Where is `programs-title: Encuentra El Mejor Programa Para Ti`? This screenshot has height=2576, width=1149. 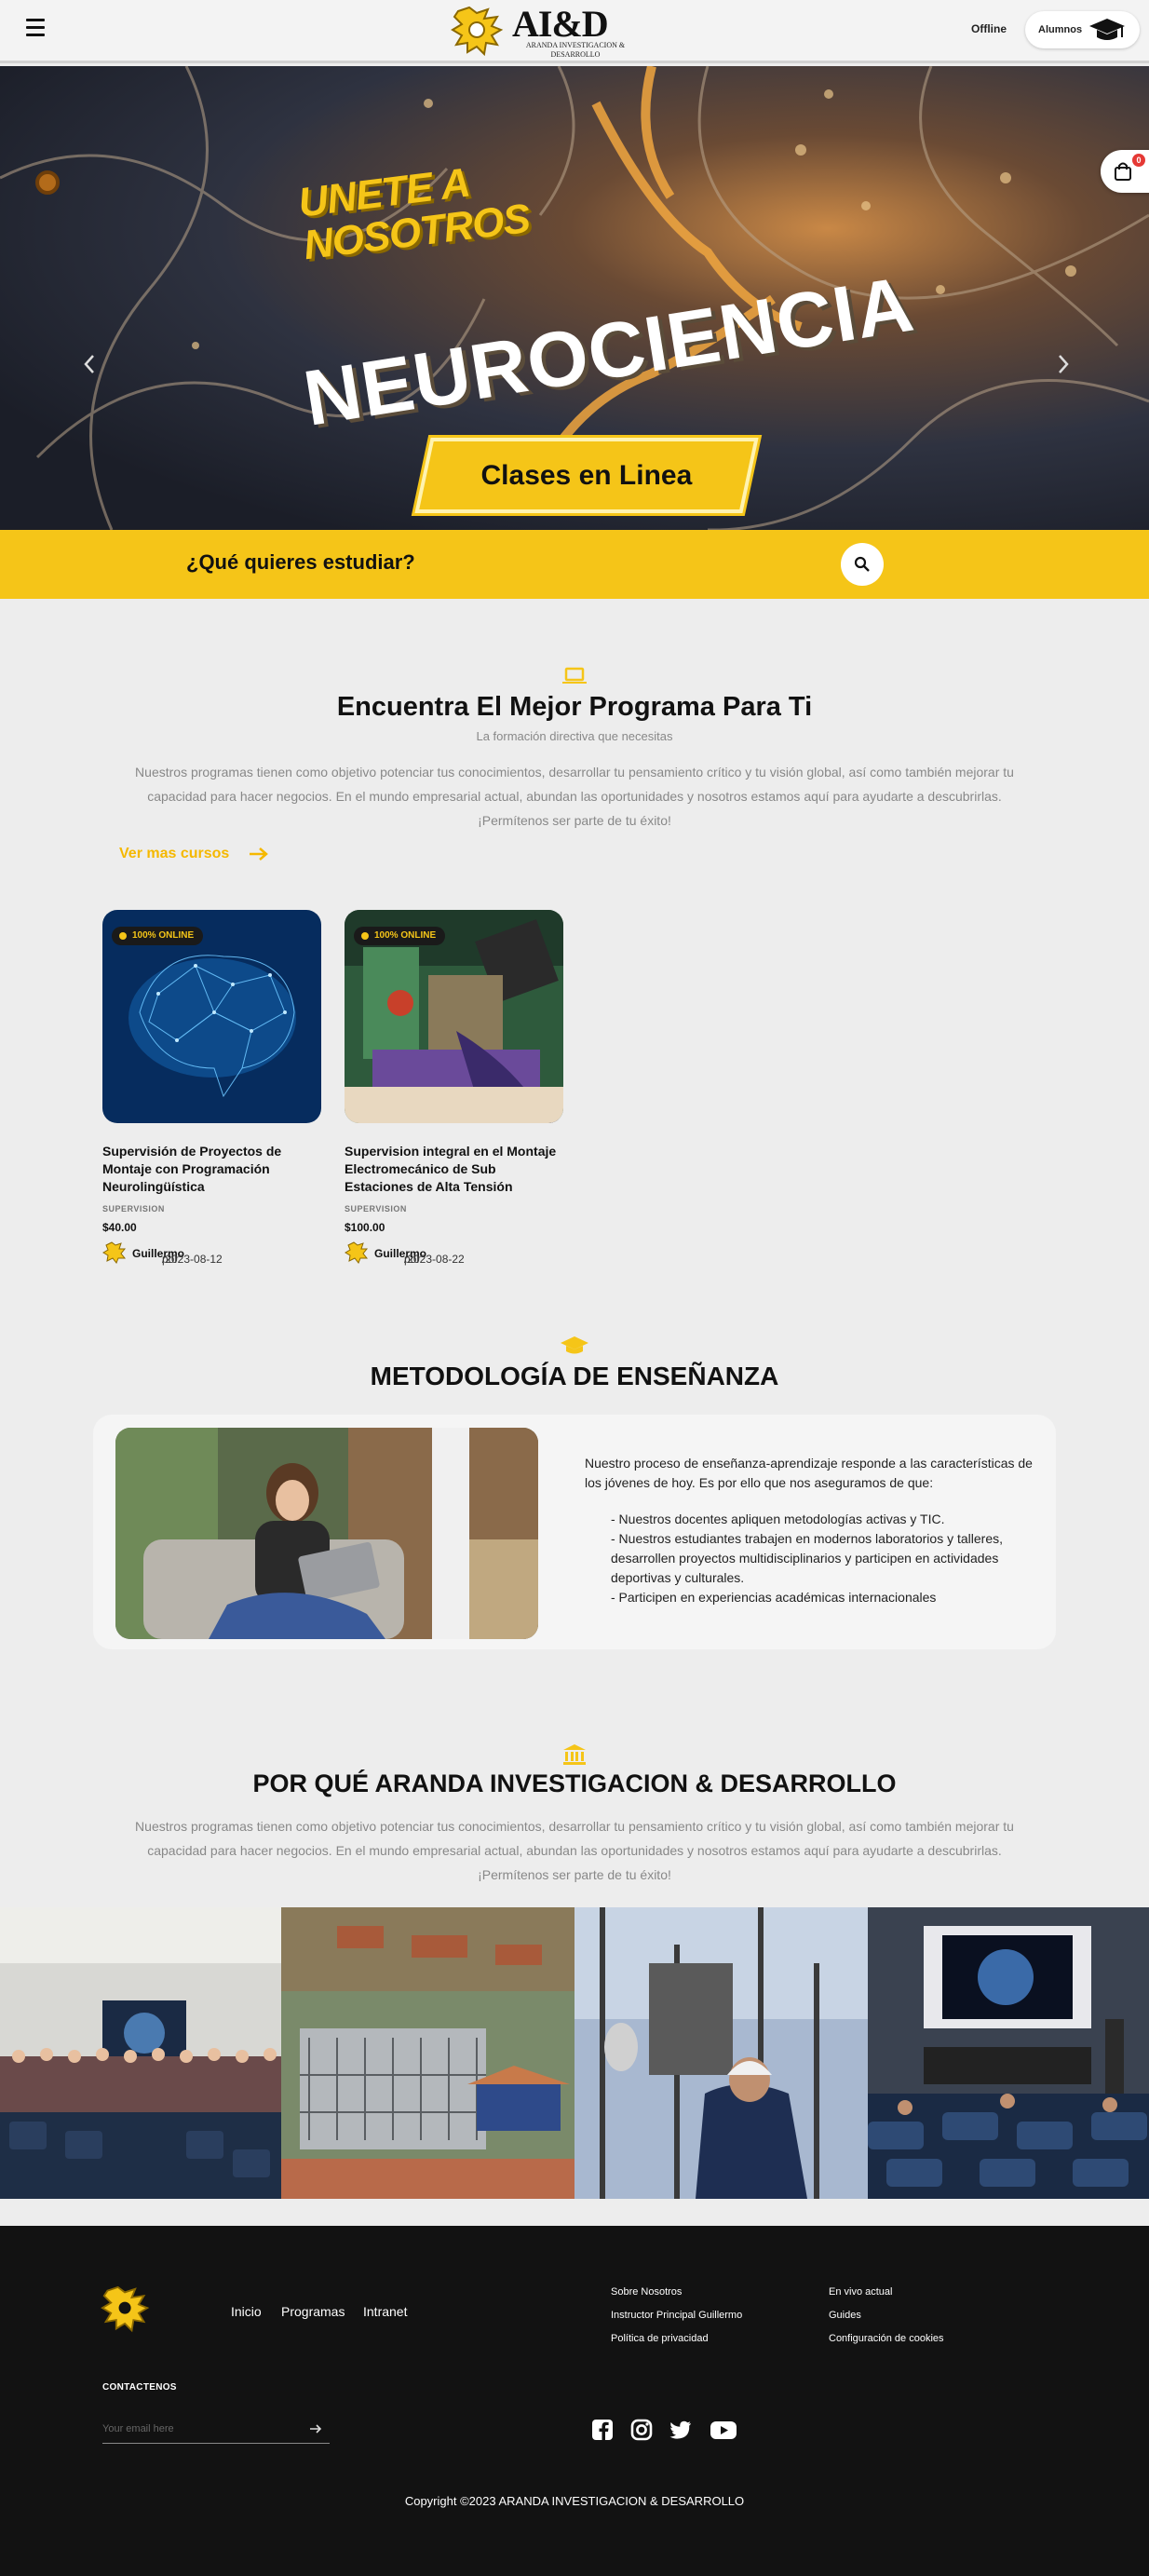 programs-title: Encuentra El Mejor Programa Para Ti is located at coordinates (575, 707).